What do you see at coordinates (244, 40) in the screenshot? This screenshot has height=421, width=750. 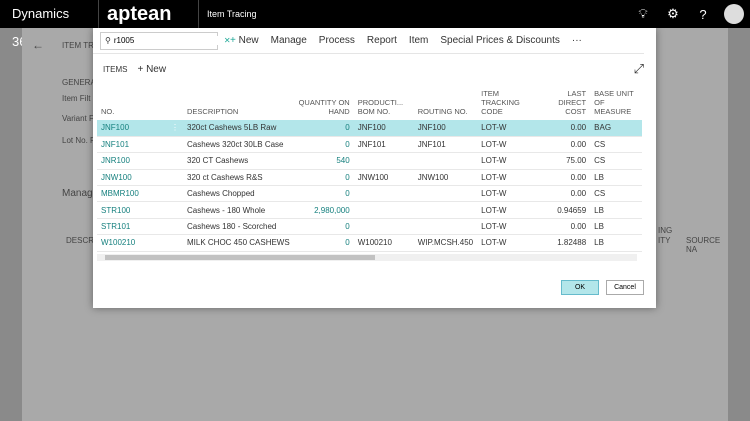 I see `new-action: + New` at bounding box center [244, 40].